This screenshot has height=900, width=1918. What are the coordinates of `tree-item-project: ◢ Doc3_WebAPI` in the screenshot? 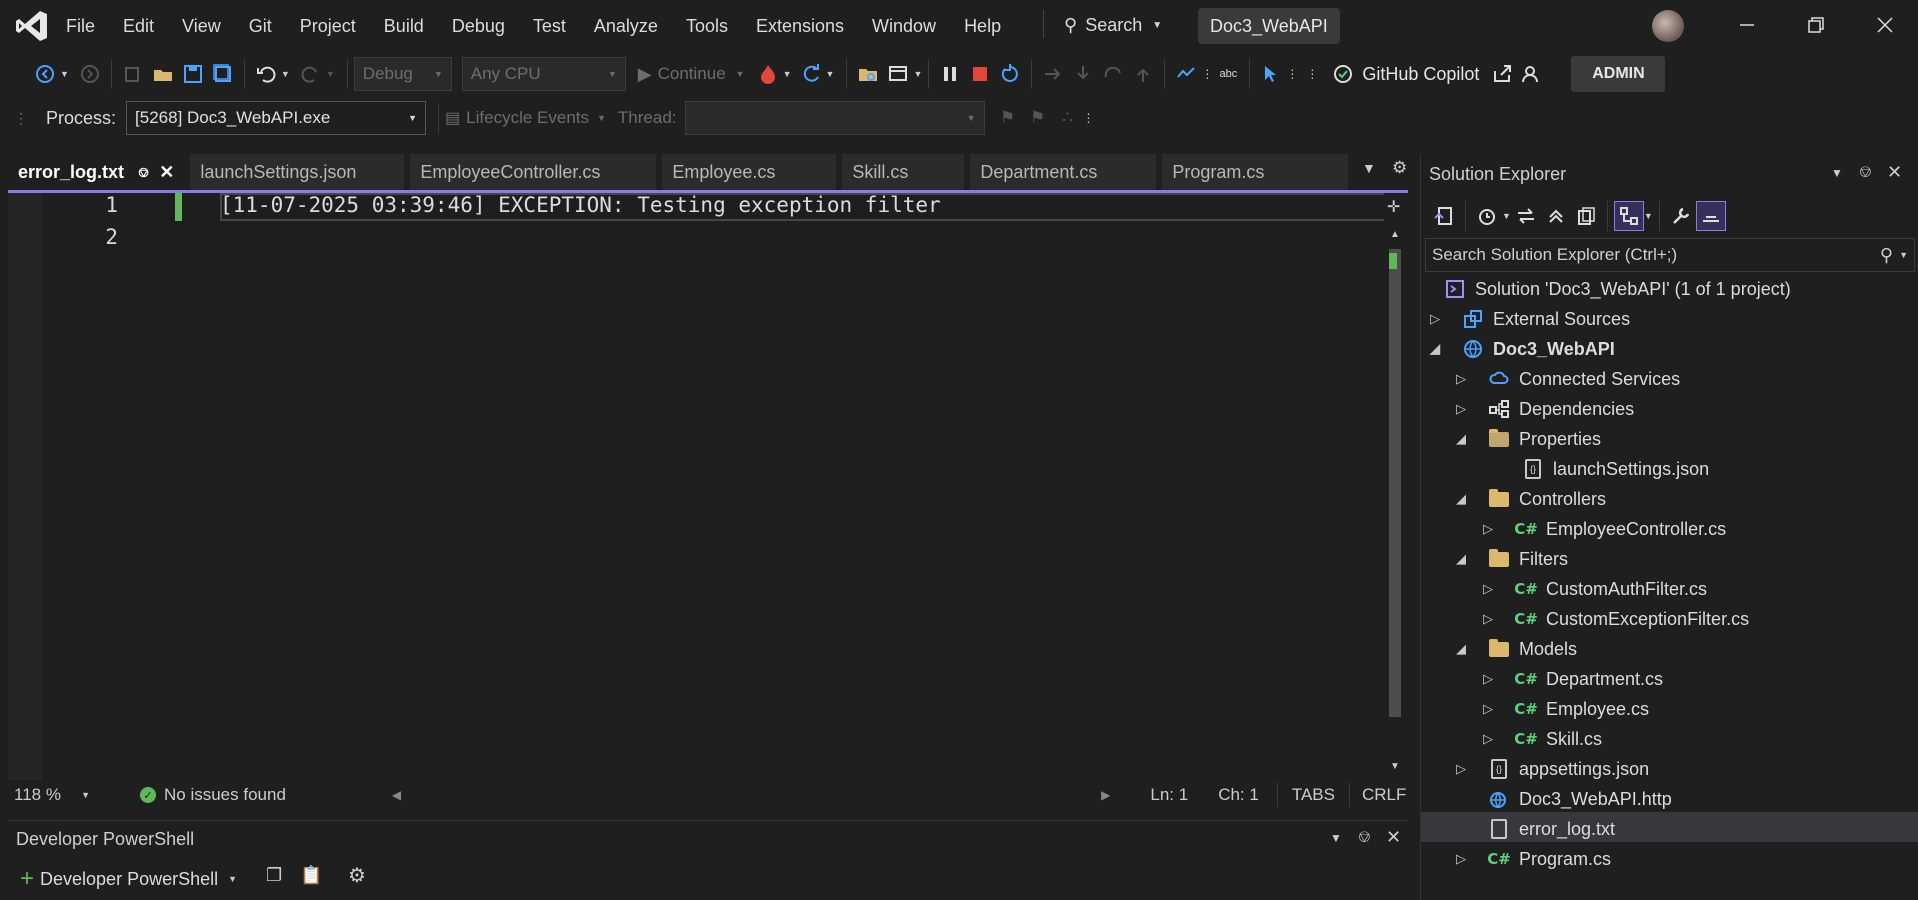 It's located at (1520, 349).